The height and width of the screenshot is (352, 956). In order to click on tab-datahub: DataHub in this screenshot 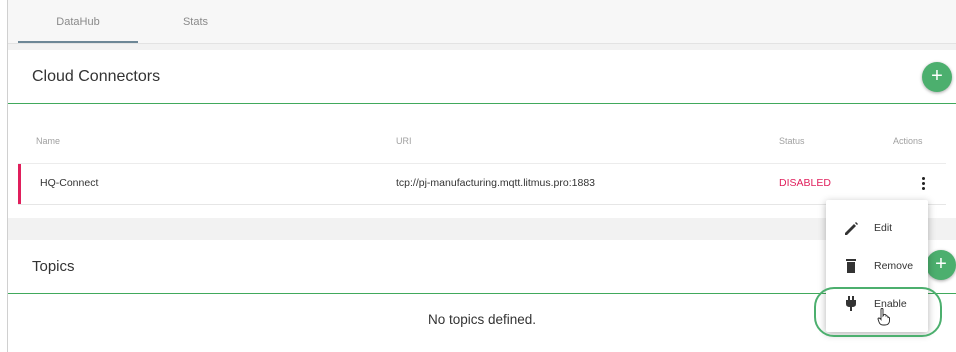, I will do `click(78, 21)`.